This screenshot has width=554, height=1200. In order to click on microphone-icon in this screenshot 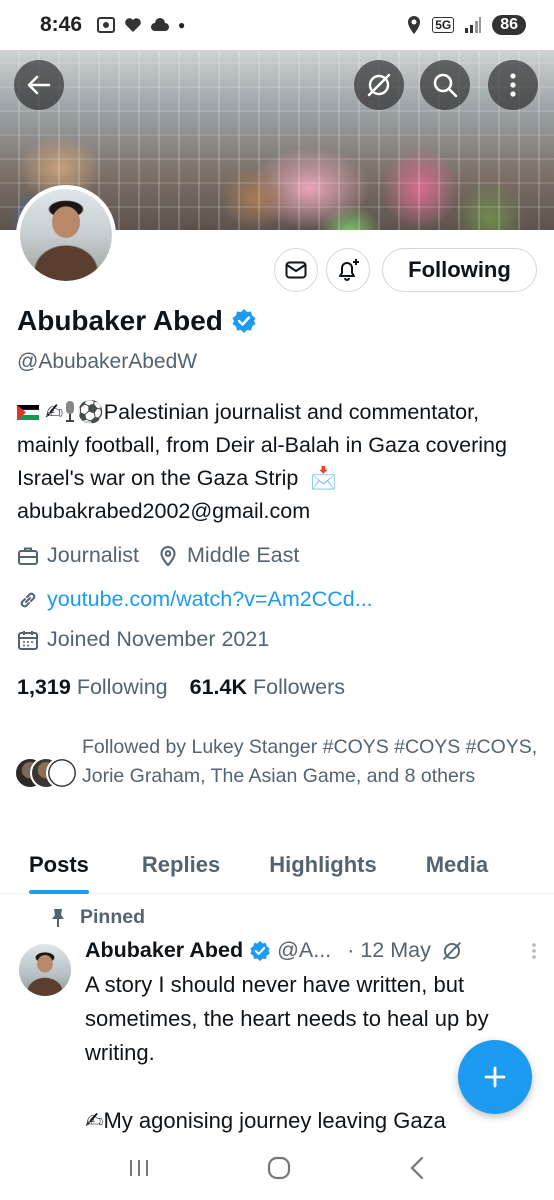, I will do `click(70, 411)`.